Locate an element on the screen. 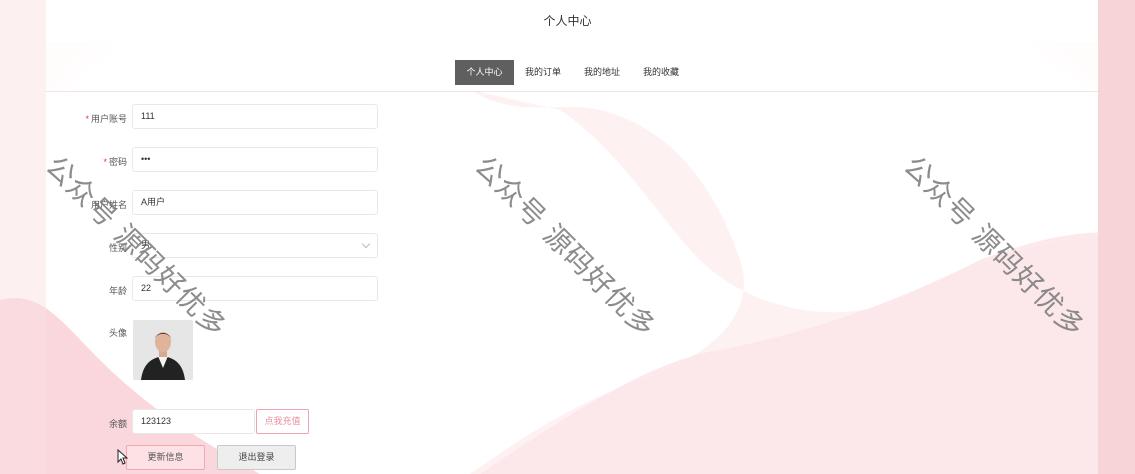 The image size is (1135, 474). chevron-down-icon is located at coordinates (366, 244).